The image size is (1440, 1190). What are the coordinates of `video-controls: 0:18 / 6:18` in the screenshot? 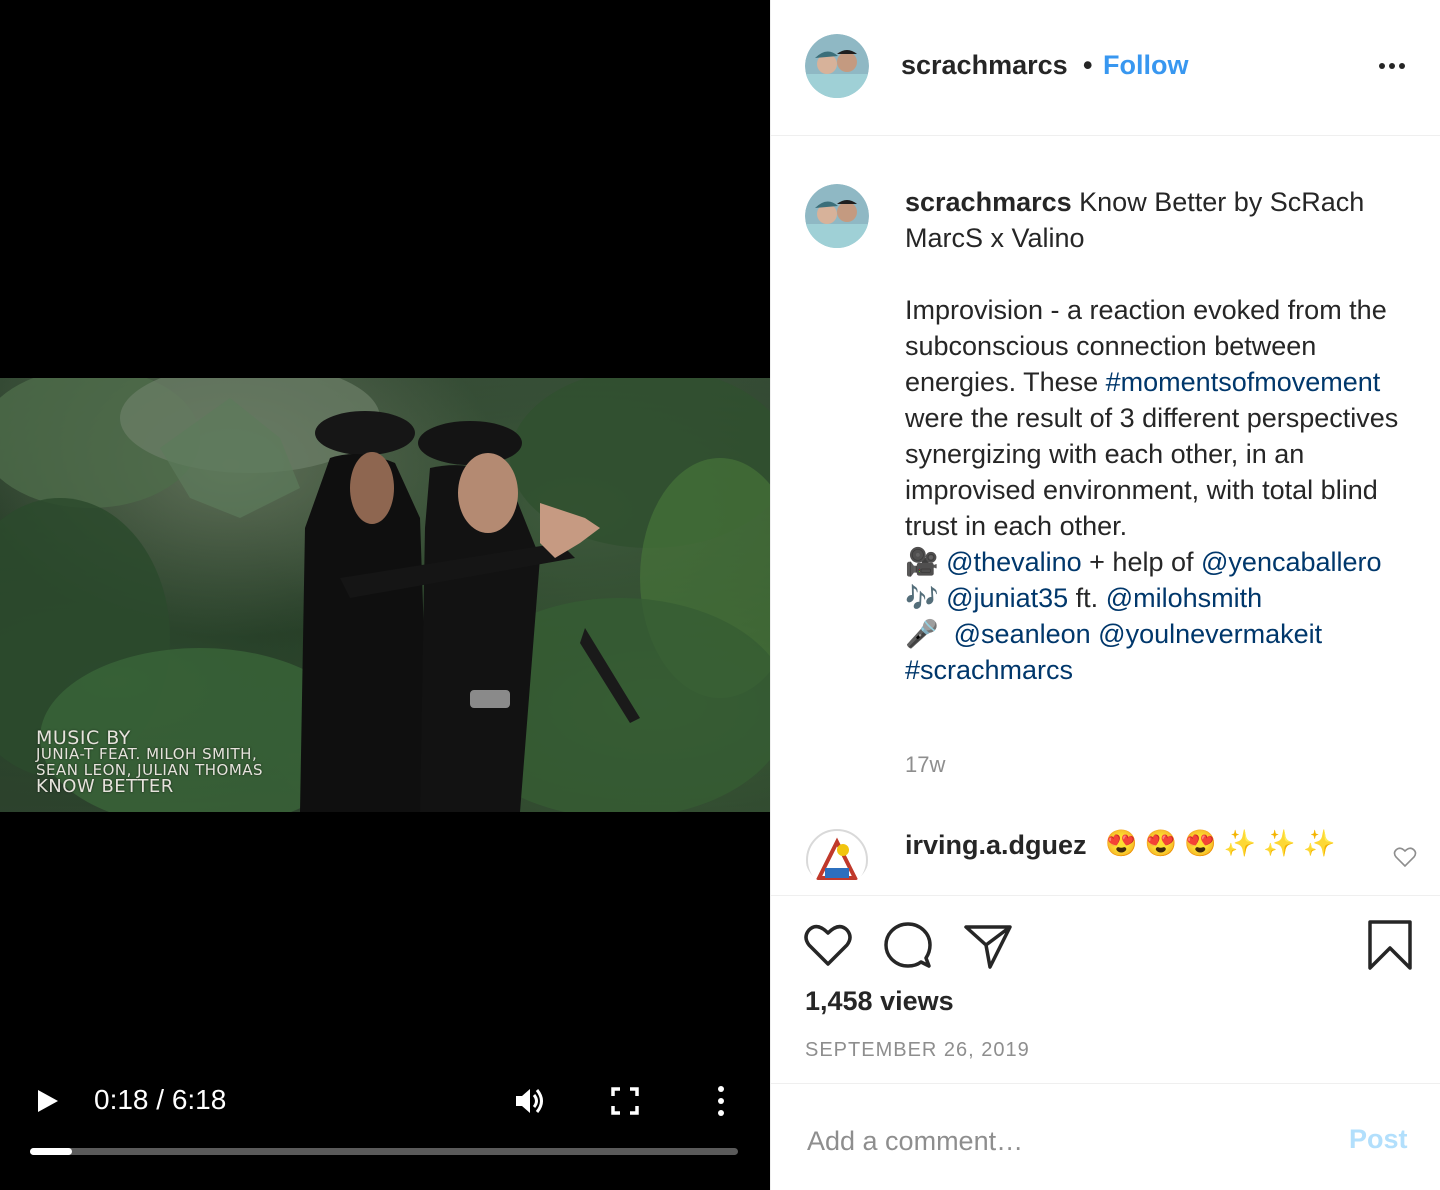 It's located at (385, 1130).